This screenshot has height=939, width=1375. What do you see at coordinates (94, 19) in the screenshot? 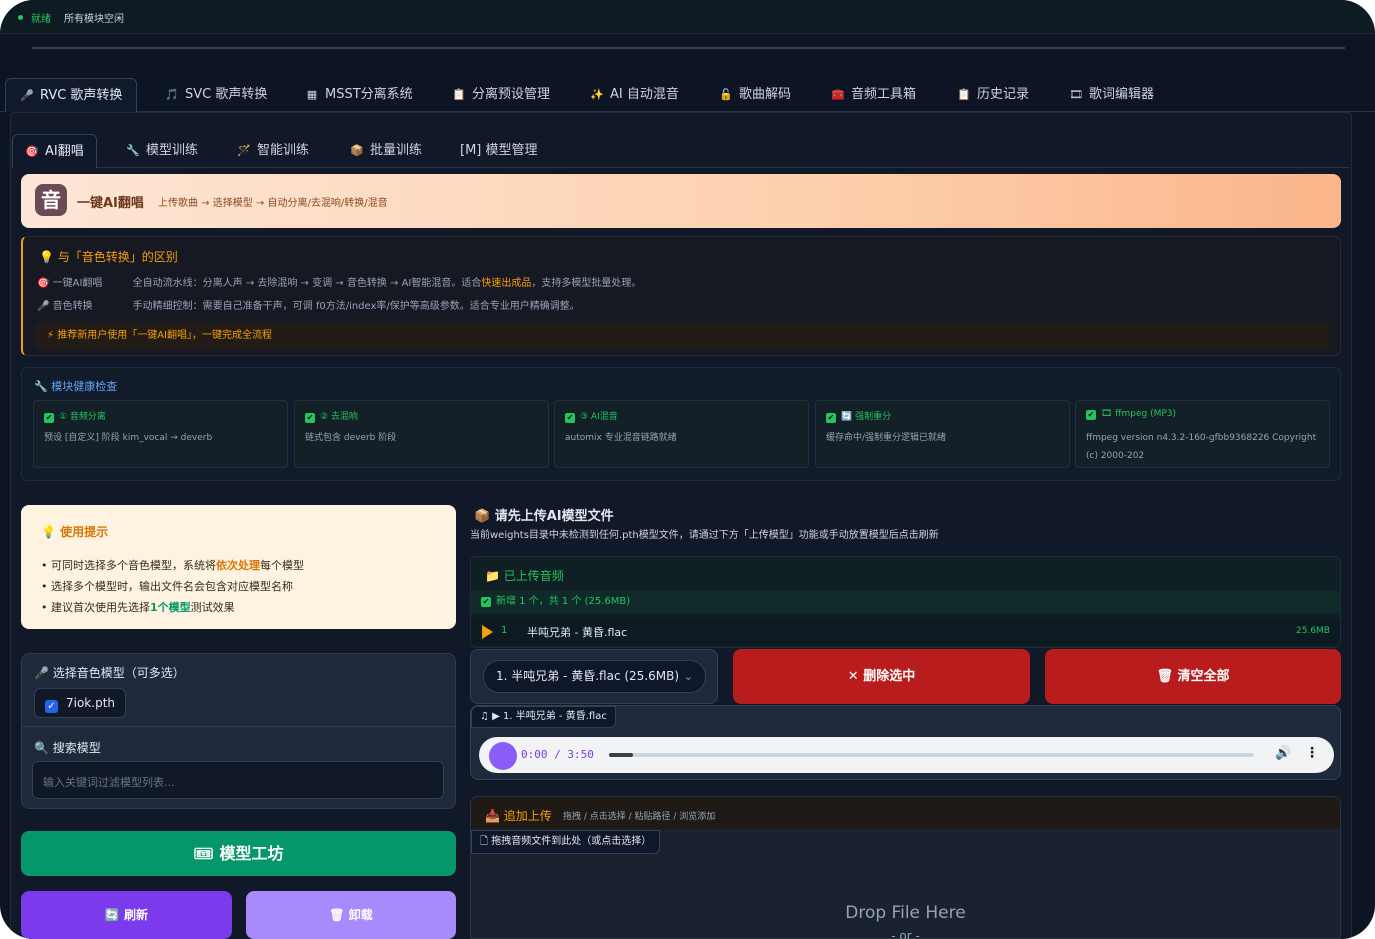
I see `status-message: 所有模块空闲` at bounding box center [94, 19].